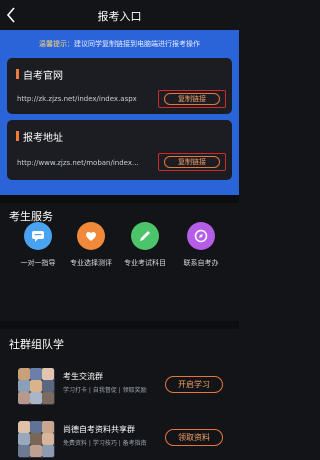 The image size is (320, 460). Describe the element at coordinates (91, 263) in the screenshot. I see `service-label: 专业选择测评` at that location.